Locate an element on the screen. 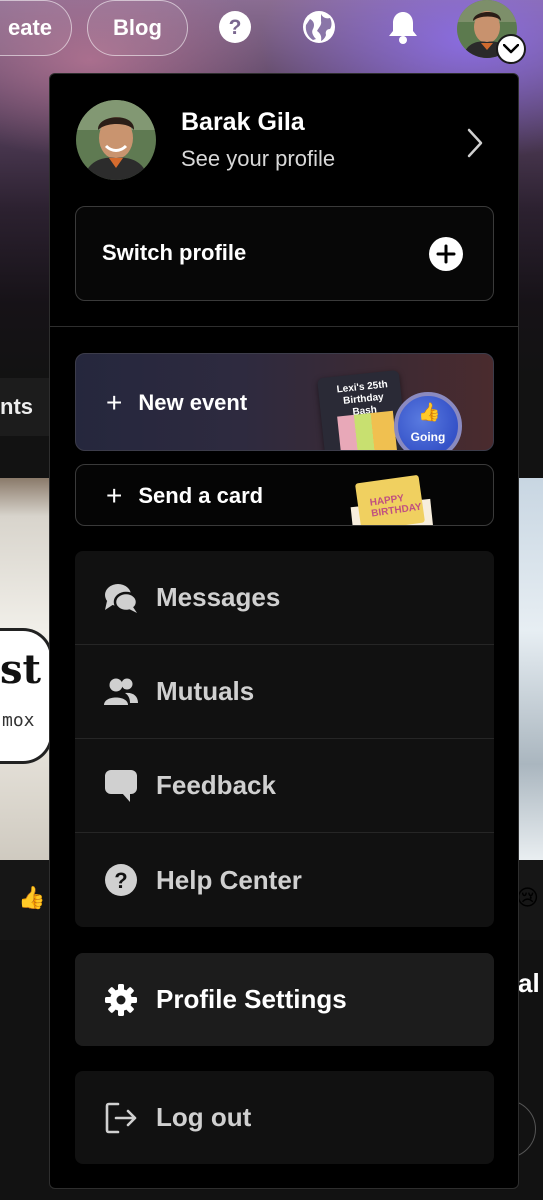  birthday-card-illustration: HAPPY BIRTHDAY is located at coordinates (390, 499).